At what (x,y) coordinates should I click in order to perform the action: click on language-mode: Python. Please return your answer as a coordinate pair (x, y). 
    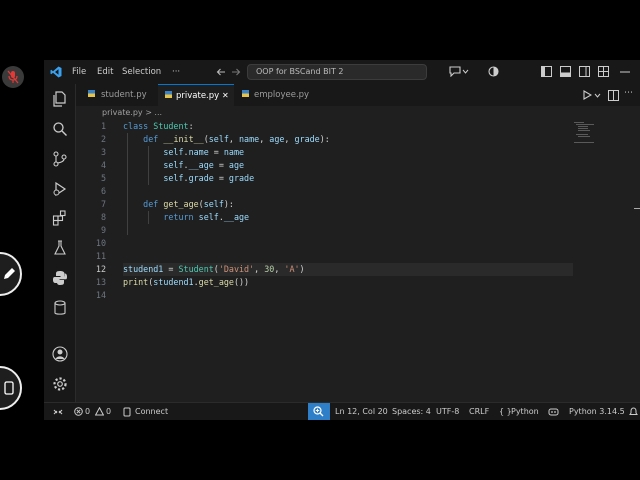
    Looking at the image, I should click on (525, 411).